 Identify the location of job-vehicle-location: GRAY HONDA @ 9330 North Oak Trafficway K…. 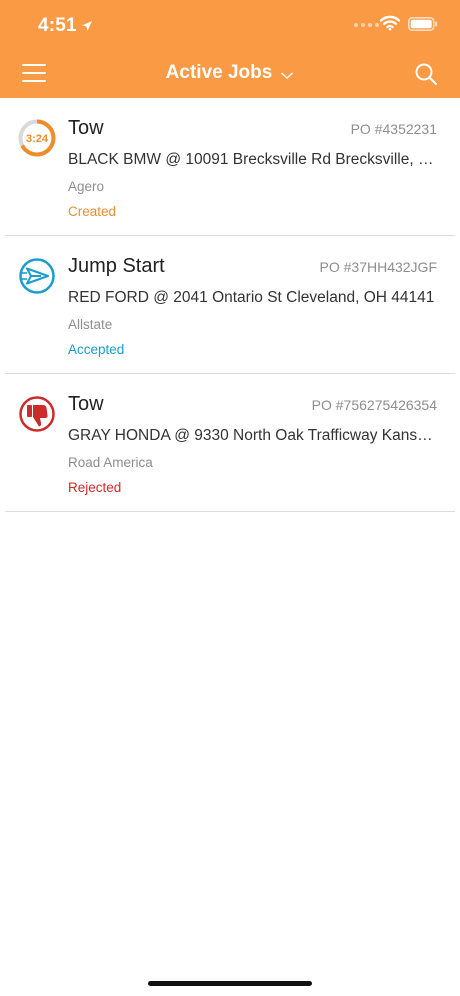
(253, 435).